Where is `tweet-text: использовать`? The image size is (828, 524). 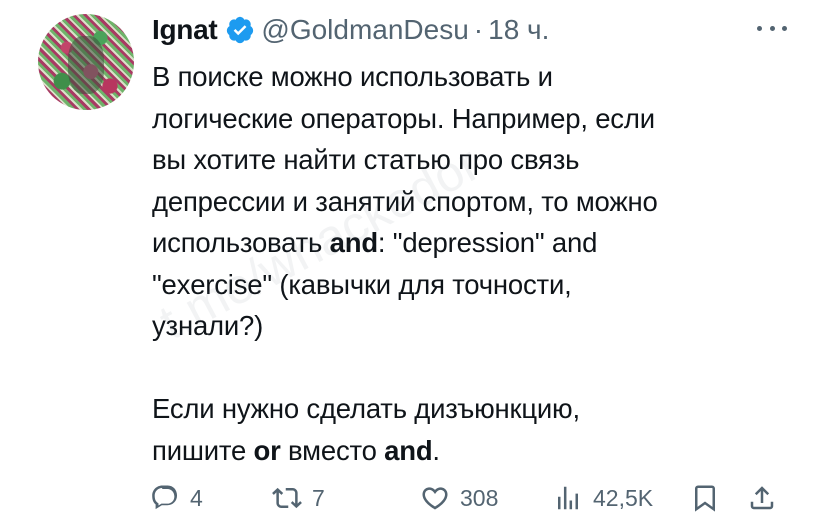 tweet-text: использовать is located at coordinates (241, 242).